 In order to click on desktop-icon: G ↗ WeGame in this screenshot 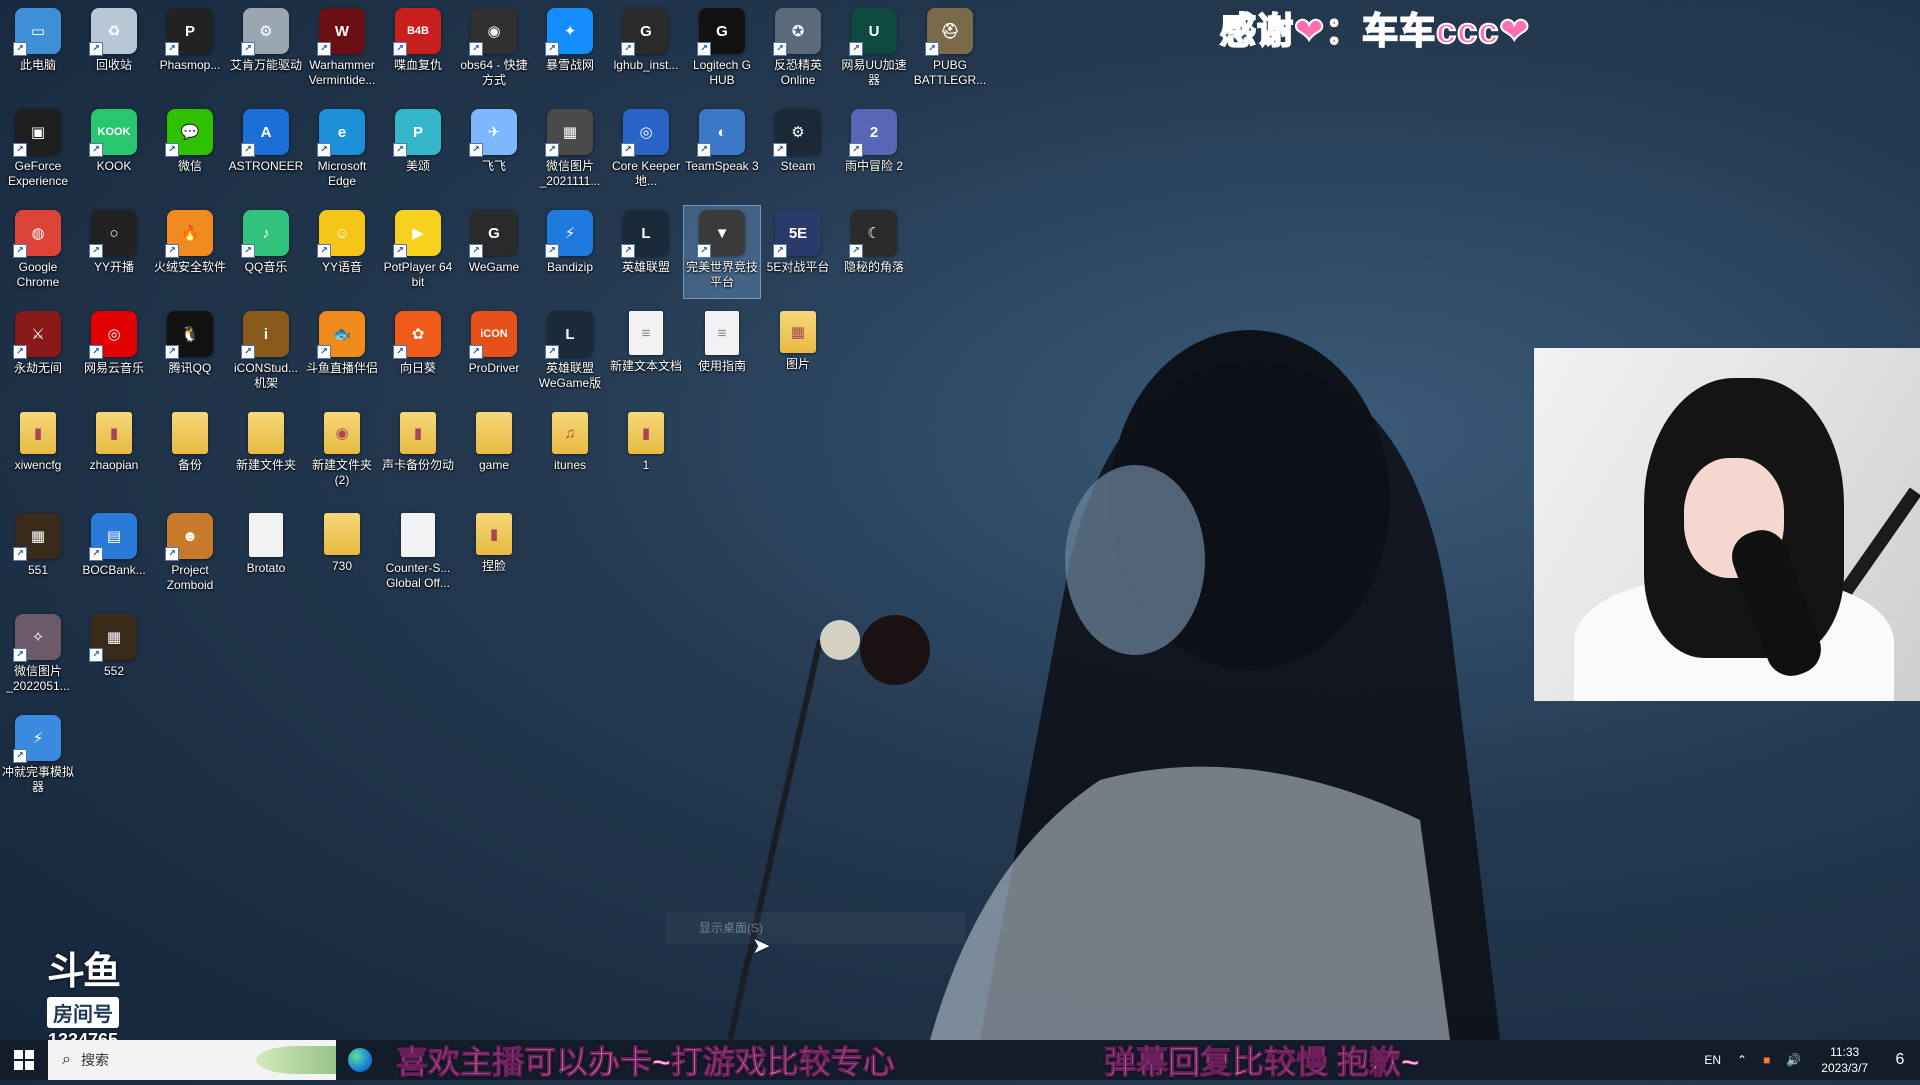, I will do `click(494, 252)`.